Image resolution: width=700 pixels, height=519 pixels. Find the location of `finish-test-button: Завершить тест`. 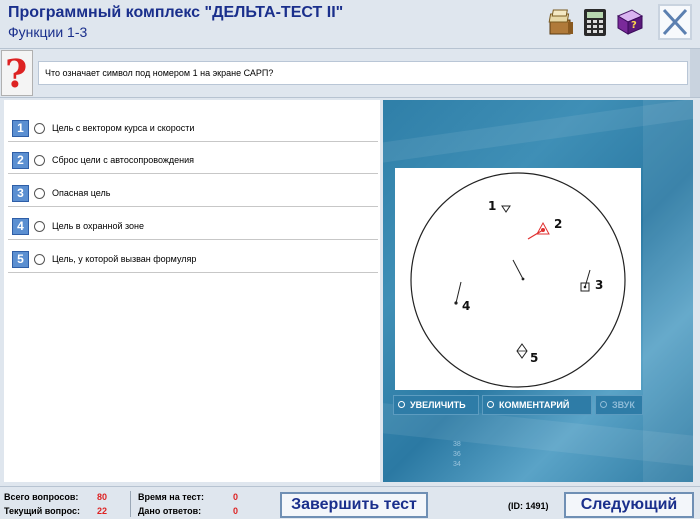

finish-test-button: Завершить тест is located at coordinates (354, 505).